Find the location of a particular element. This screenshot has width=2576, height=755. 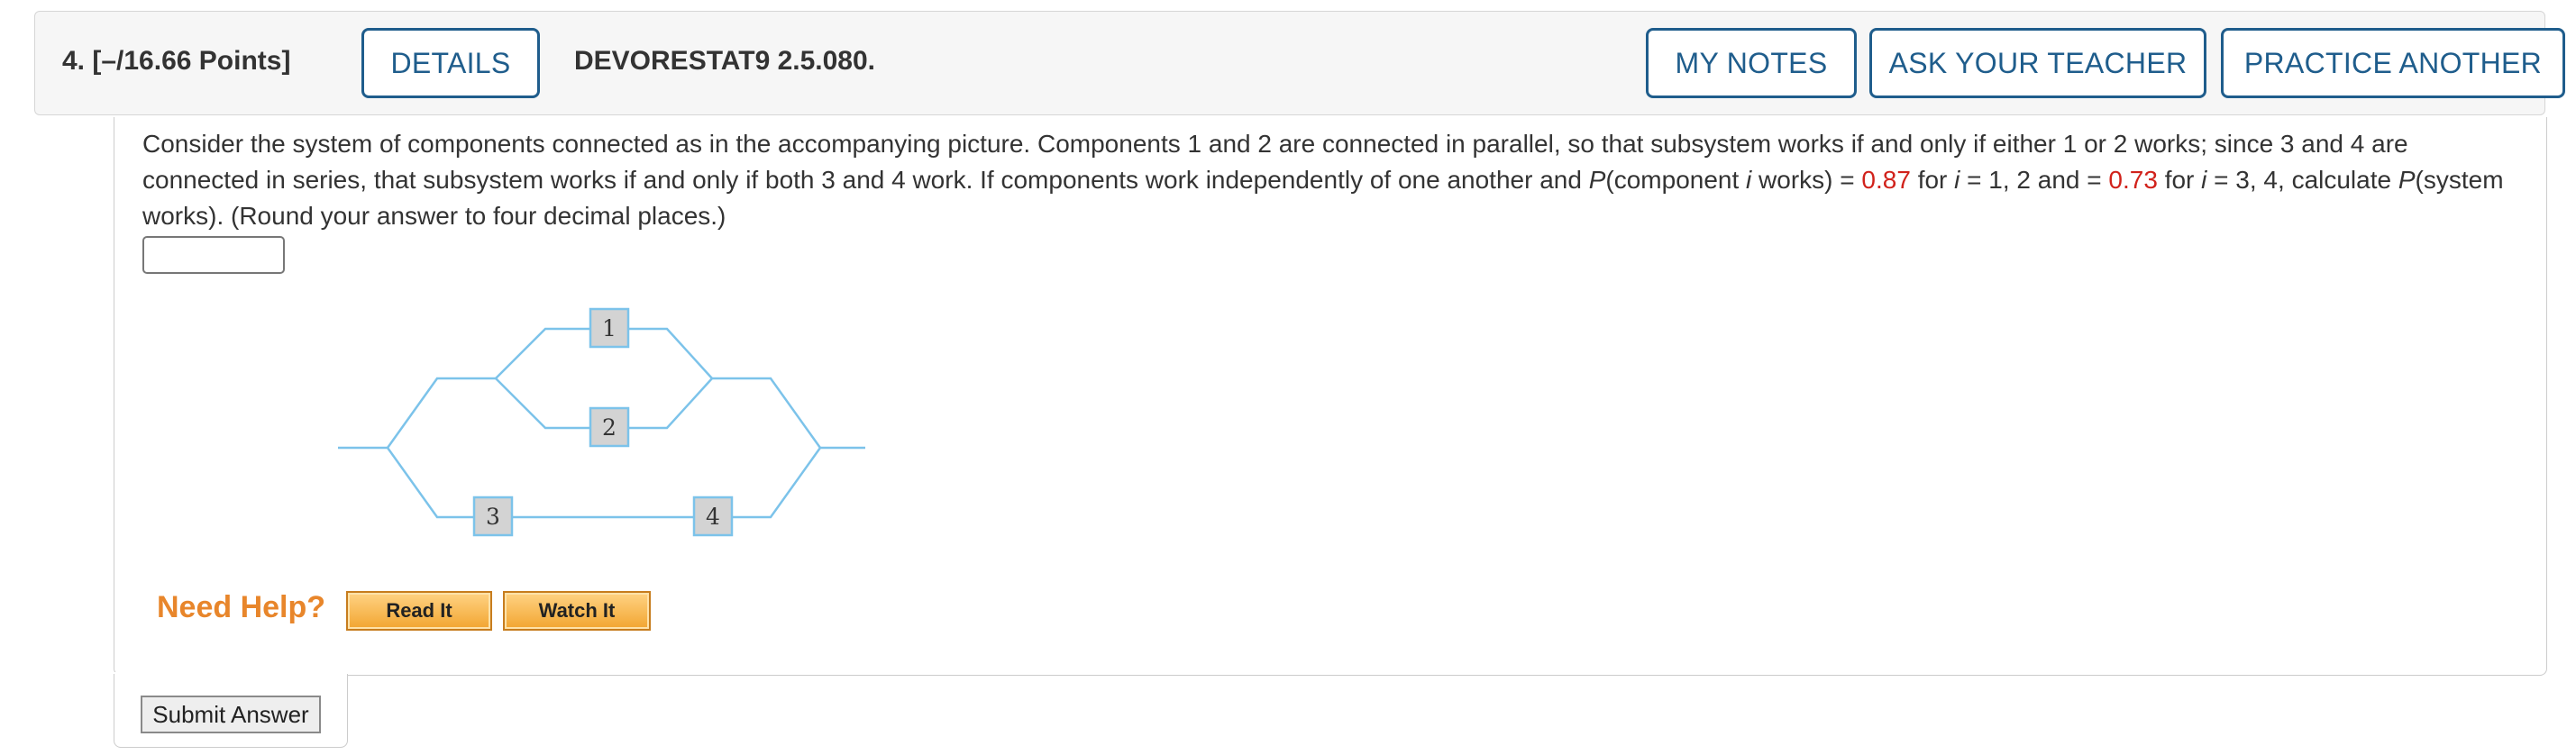

component-2-label: 2 is located at coordinates (609, 427).